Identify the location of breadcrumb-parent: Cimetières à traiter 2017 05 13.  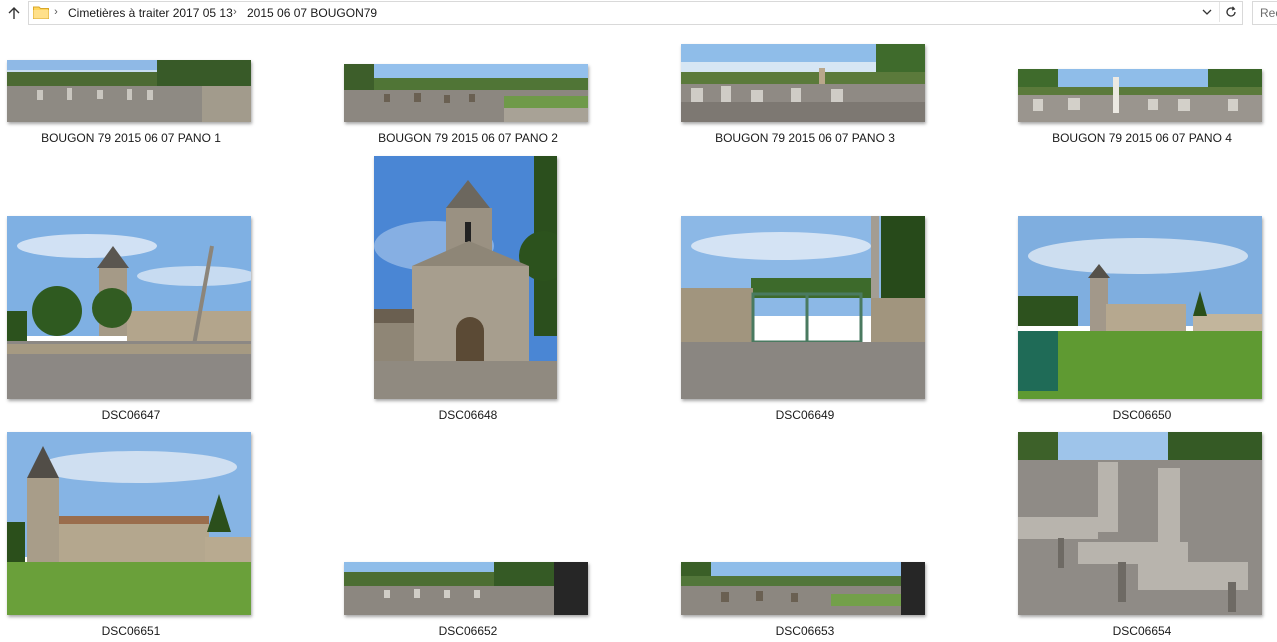
(150, 13).